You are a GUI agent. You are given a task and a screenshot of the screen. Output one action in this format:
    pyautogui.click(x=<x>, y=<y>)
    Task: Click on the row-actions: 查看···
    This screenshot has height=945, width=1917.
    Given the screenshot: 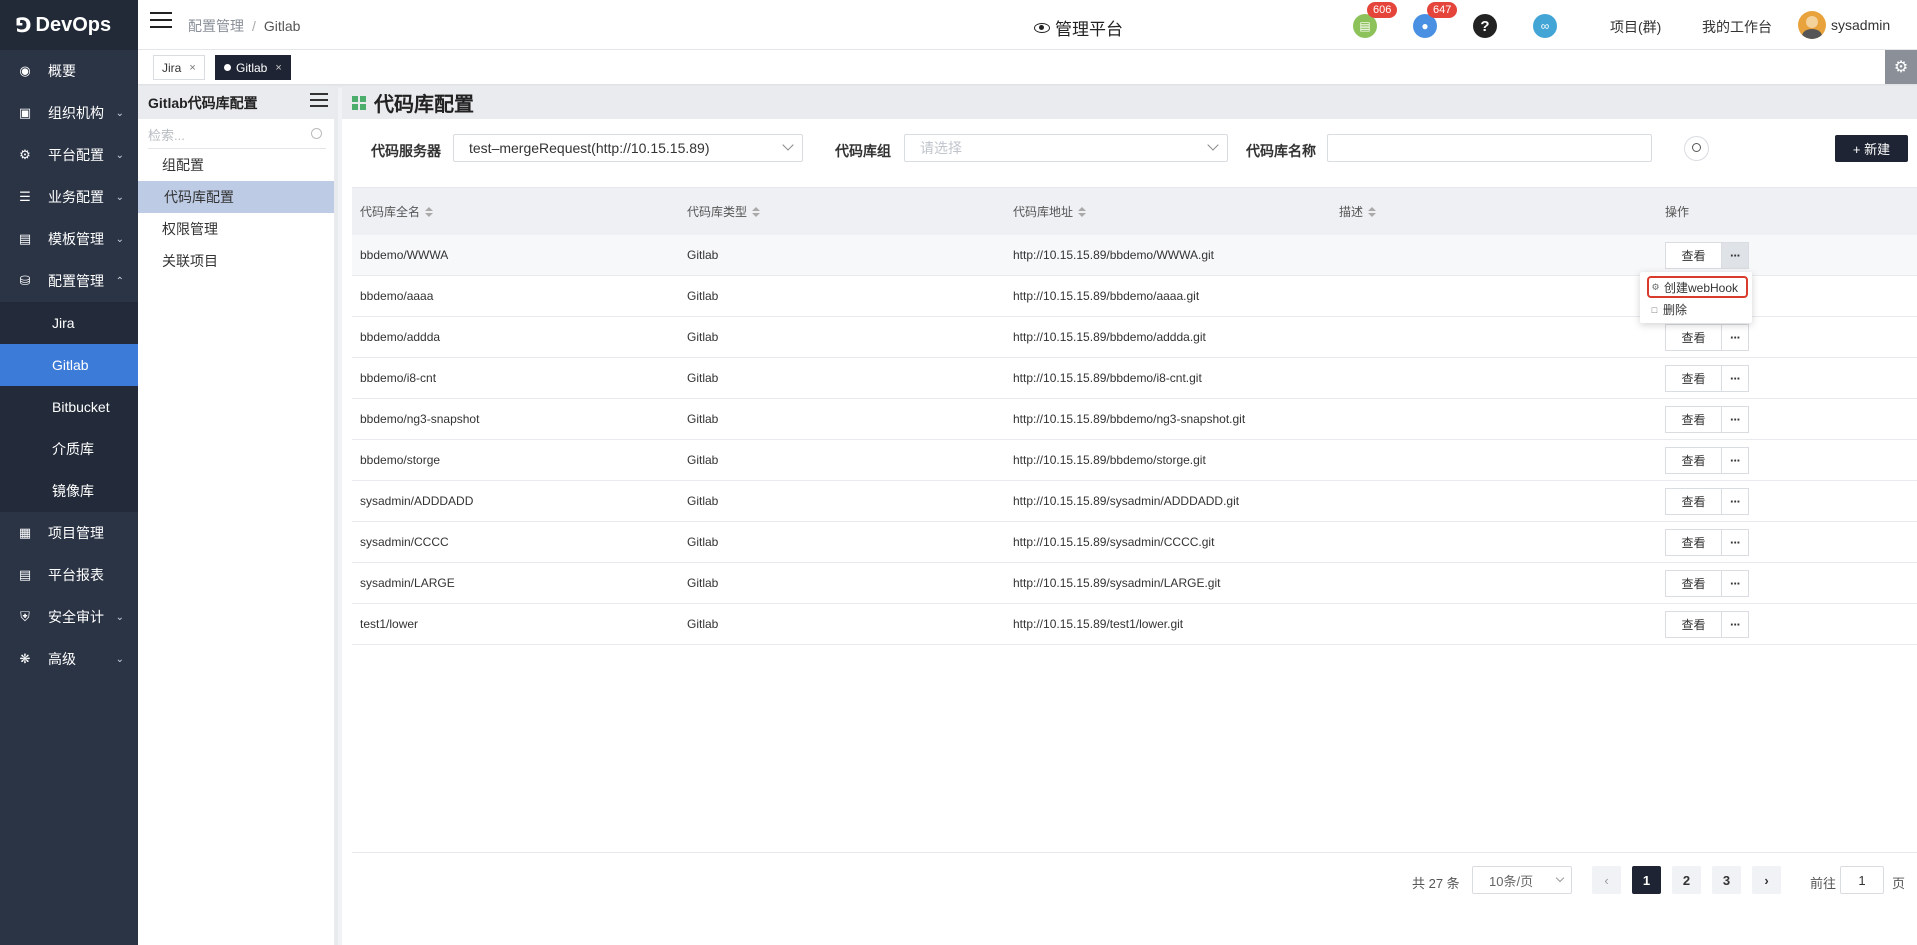 What is the action you would take?
    pyautogui.click(x=1787, y=501)
    